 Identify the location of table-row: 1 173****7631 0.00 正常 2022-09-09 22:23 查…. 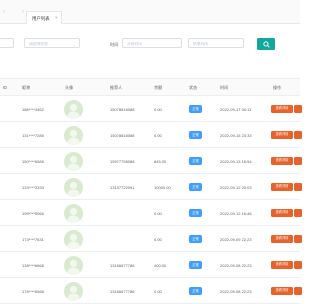
(150, 239).